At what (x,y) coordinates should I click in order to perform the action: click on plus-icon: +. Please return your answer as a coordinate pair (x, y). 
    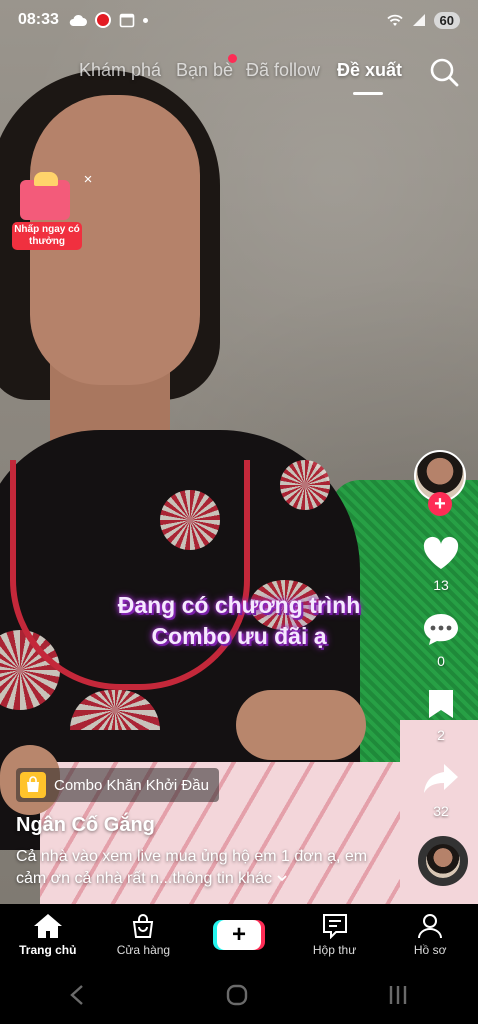
    Looking at the image, I should click on (238, 935).